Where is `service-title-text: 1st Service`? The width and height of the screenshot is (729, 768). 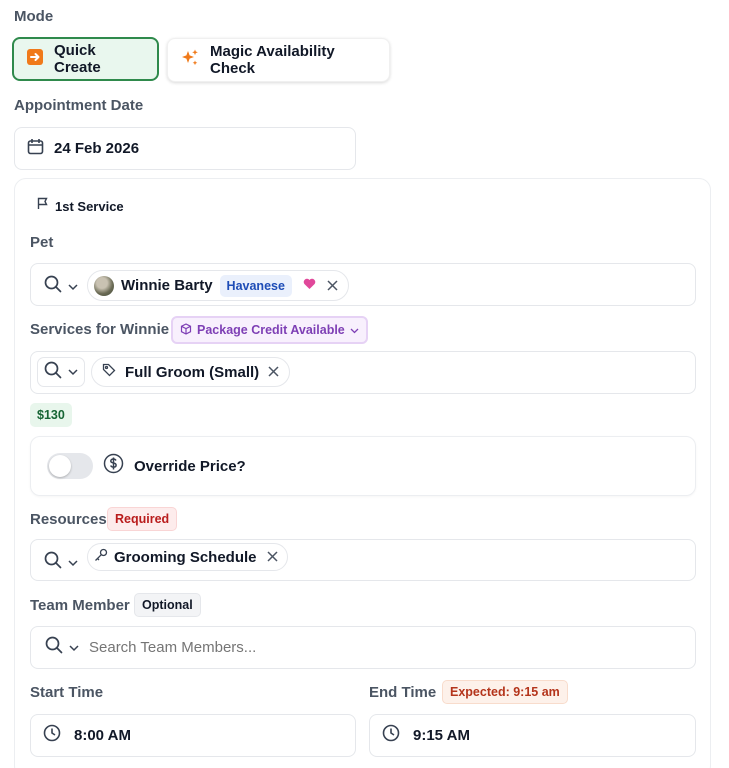 service-title-text: 1st Service is located at coordinates (89, 206).